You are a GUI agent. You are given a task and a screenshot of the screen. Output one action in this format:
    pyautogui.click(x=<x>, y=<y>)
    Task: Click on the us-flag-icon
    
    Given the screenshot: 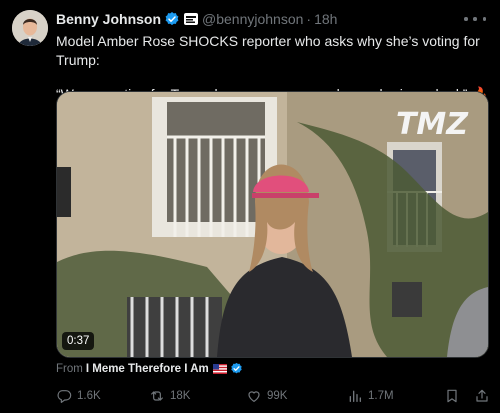 What is the action you would take?
    pyautogui.click(x=219, y=368)
    